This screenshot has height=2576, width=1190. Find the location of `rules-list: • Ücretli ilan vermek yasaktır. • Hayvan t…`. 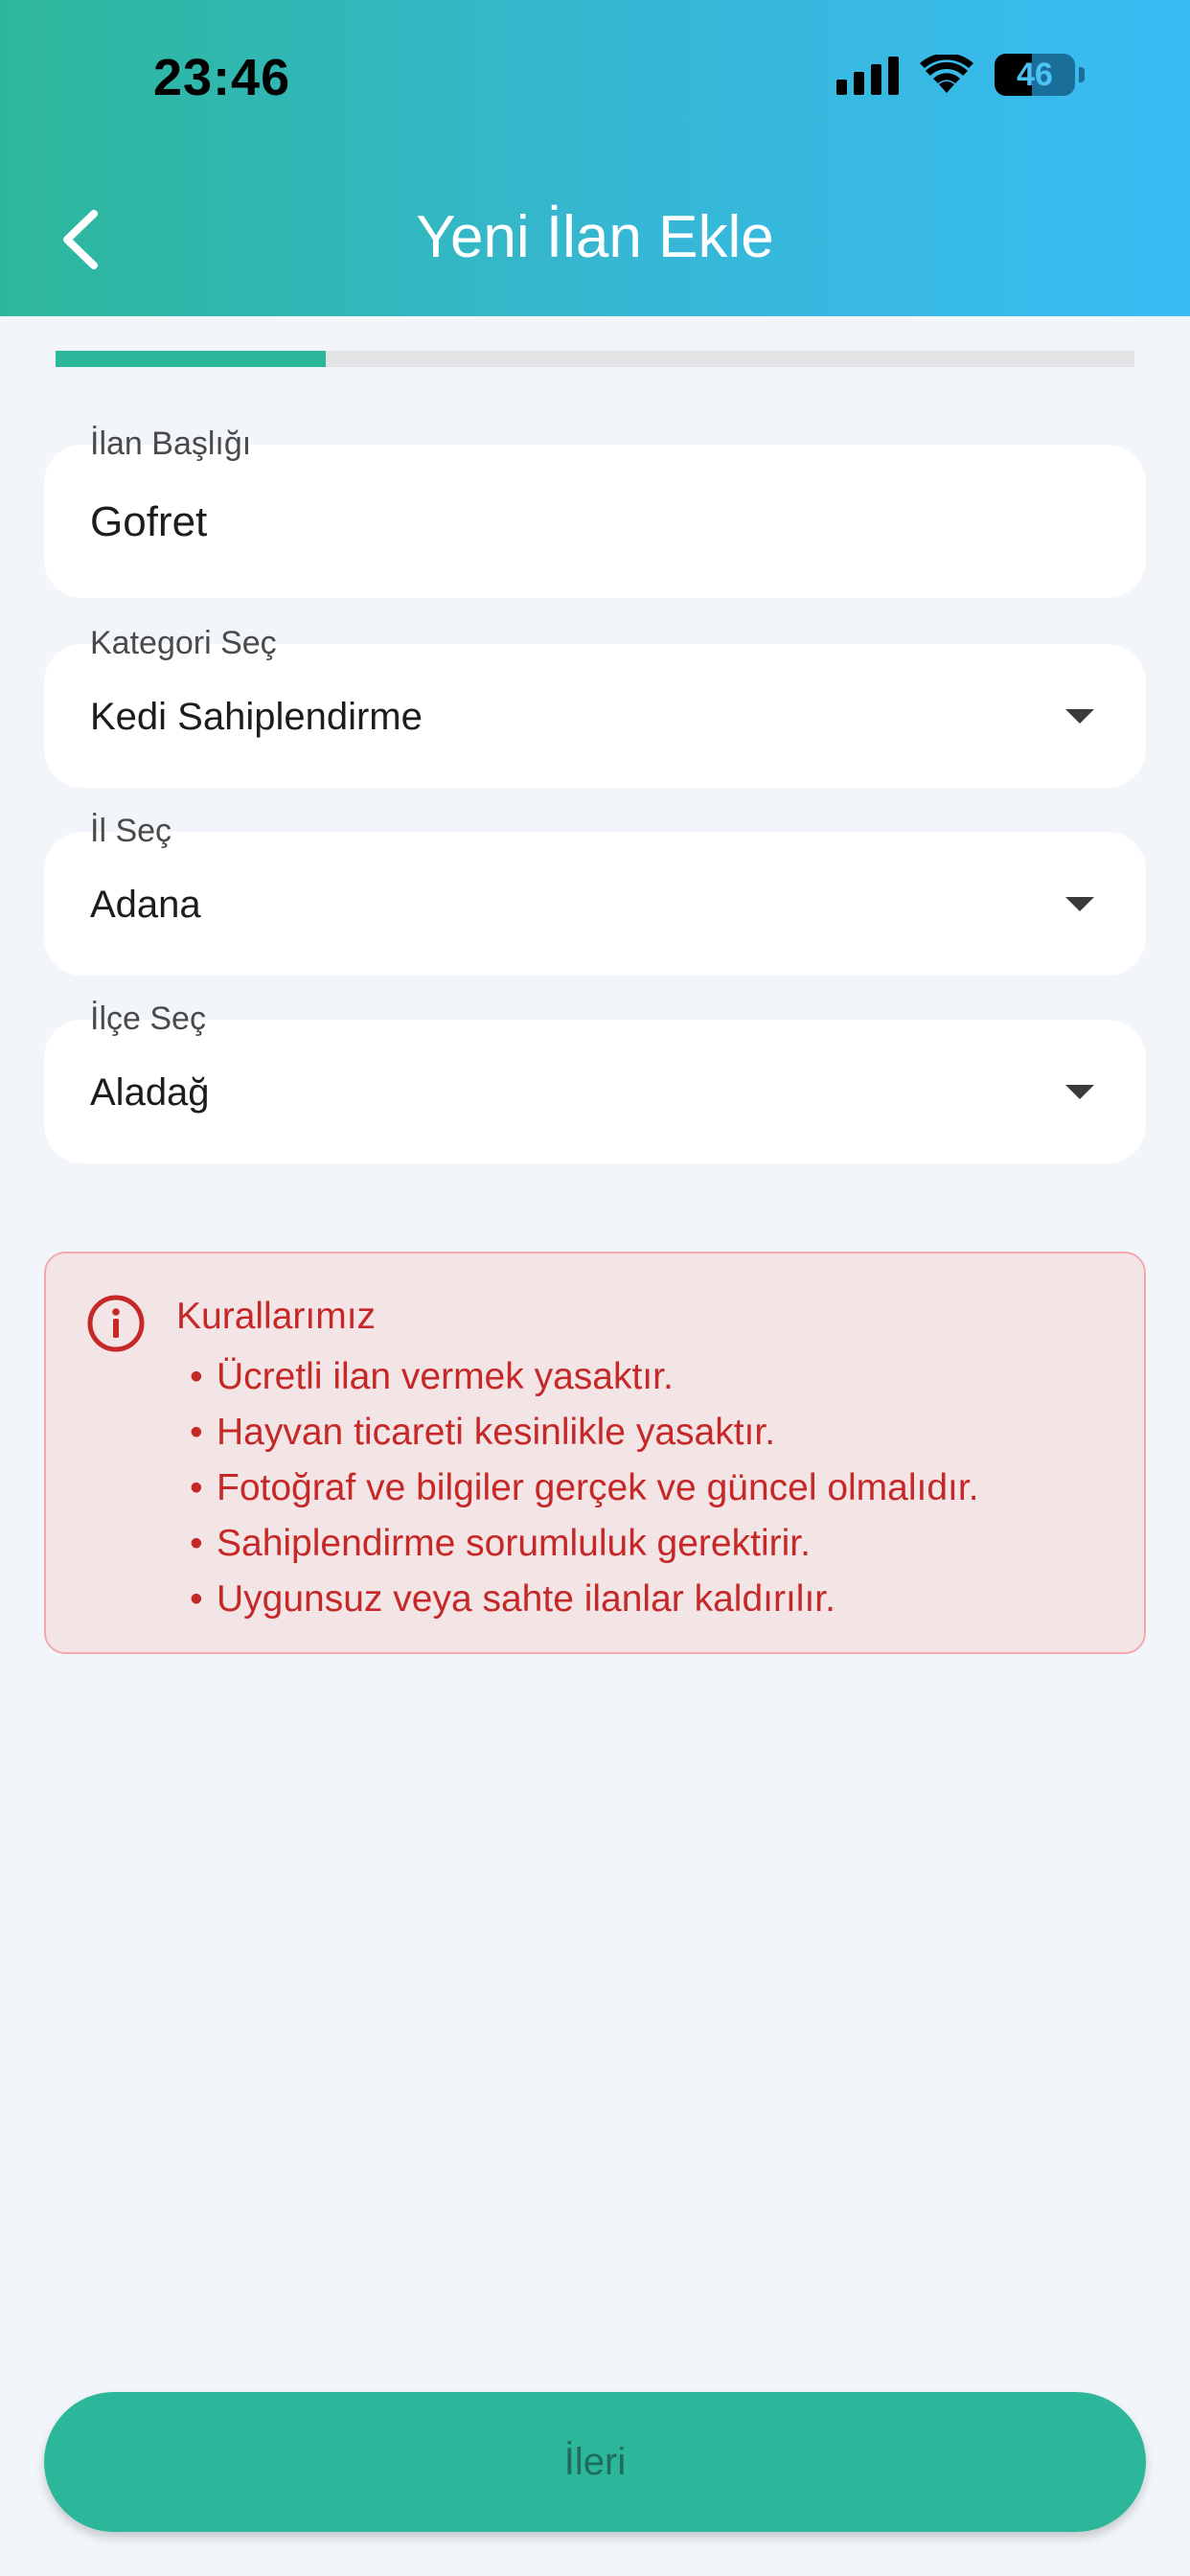

rules-list: • Ücretli ilan vermek yasaktır. • Hayvan t… is located at coordinates (585, 1488).